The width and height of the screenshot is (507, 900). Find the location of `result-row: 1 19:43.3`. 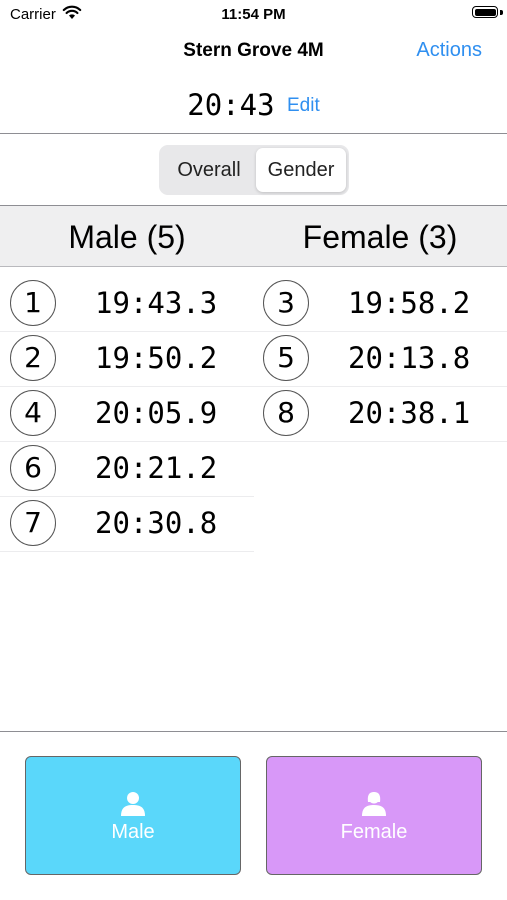

result-row: 1 19:43.3 is located at coordinates (127, 304).